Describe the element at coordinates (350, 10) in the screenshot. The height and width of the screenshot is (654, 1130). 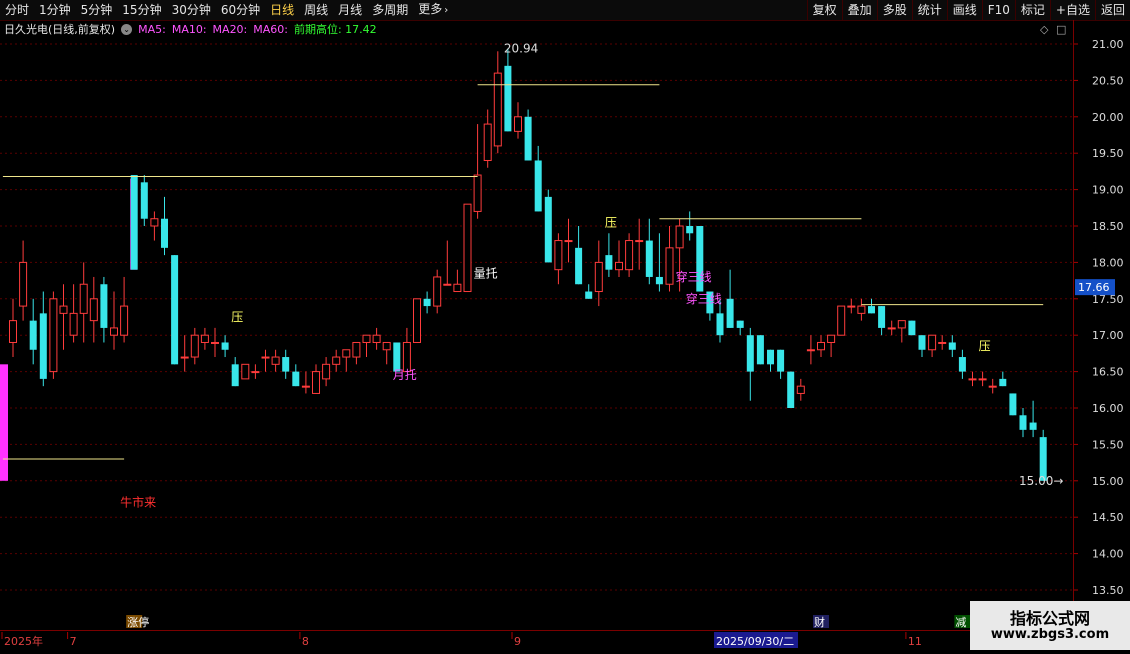
I see `tab-8: 月线` at that location.